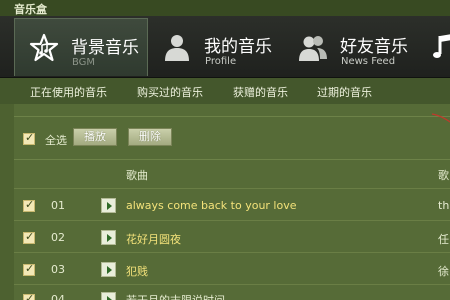 This screenshot has height=300, width=450. Describe the element at coordinates (368, 61) in the screenshot. I see `tab-news-feed-sub: News Feed` at that location.